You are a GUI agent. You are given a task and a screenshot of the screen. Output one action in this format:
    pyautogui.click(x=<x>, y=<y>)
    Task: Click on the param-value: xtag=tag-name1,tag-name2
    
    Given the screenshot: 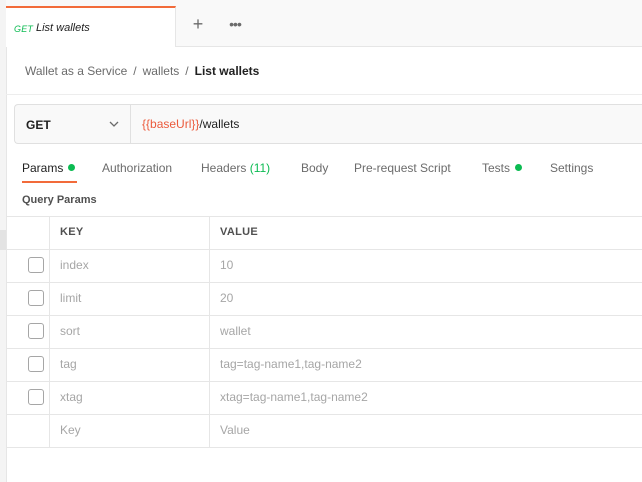 What is the action you would take?
    pyautogui.click(x=294, y=397)
    